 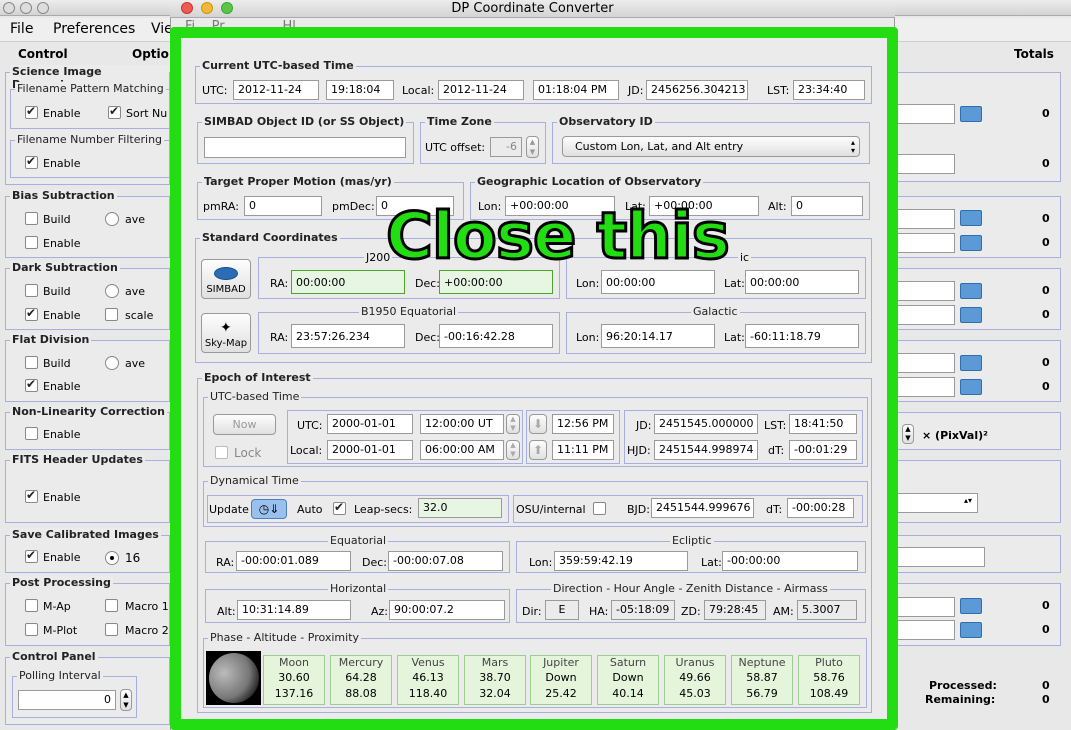 I want to click on right-input-flat2, so click(x=925, y=387).